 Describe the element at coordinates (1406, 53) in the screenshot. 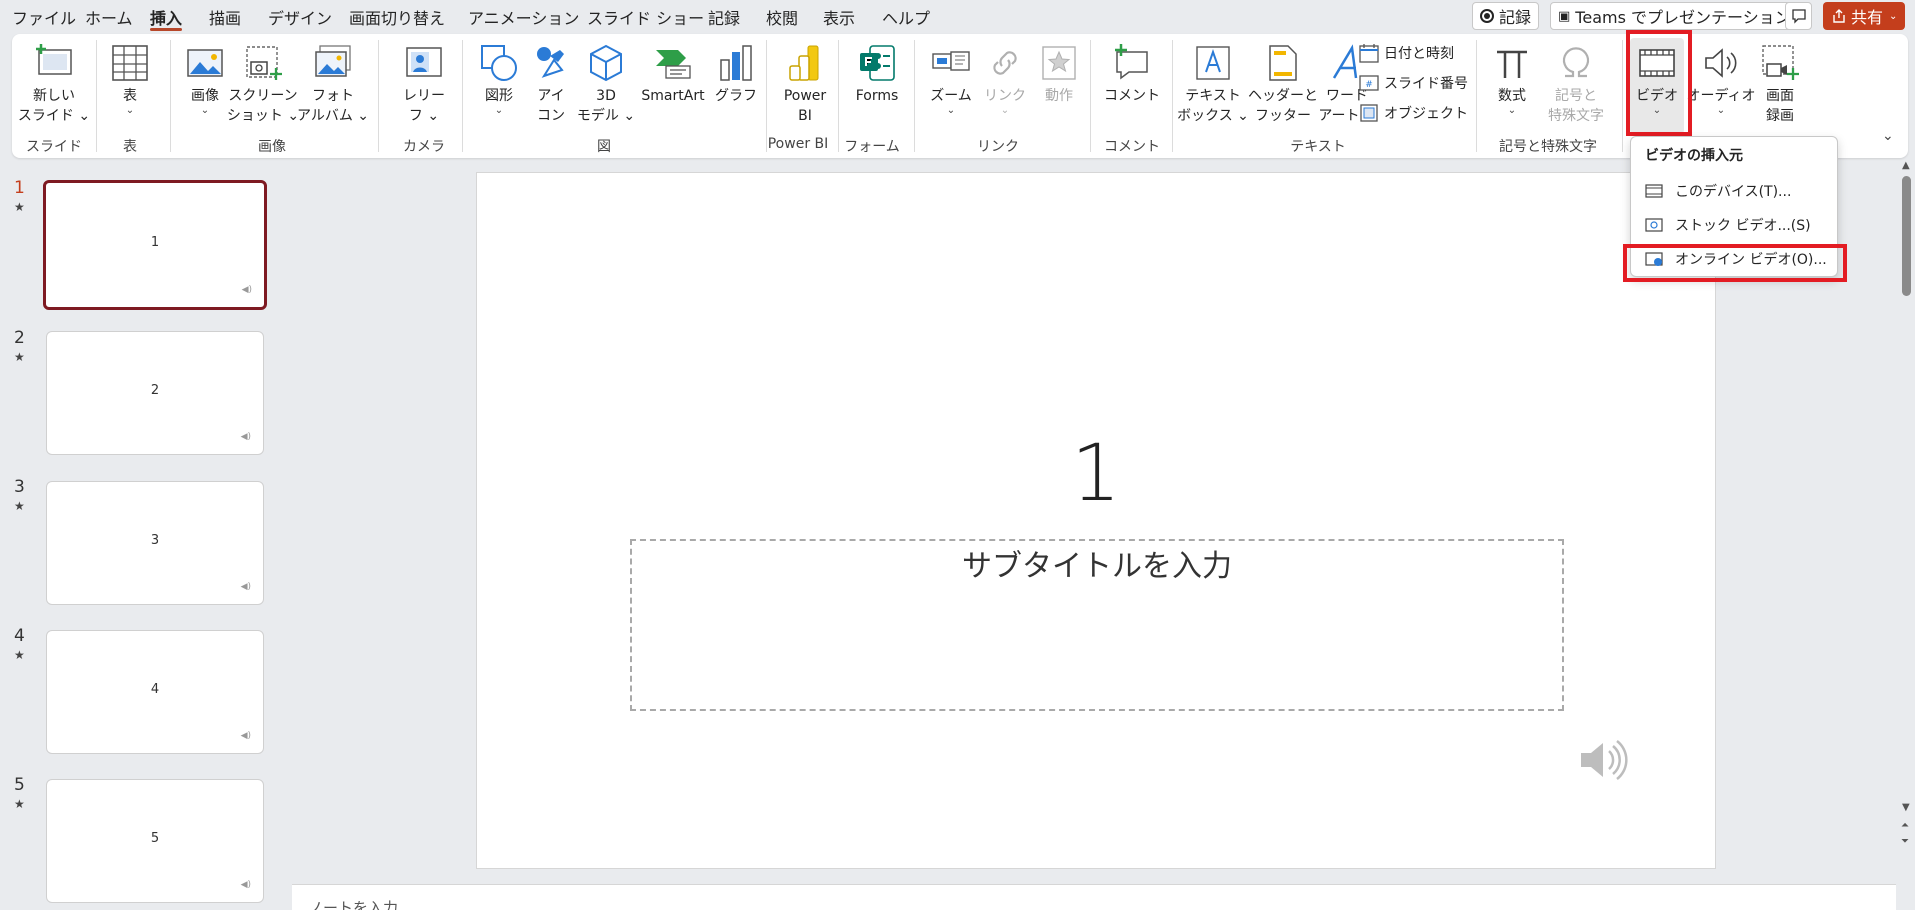

I see `date-time-button: 日付と時刻` at that location.